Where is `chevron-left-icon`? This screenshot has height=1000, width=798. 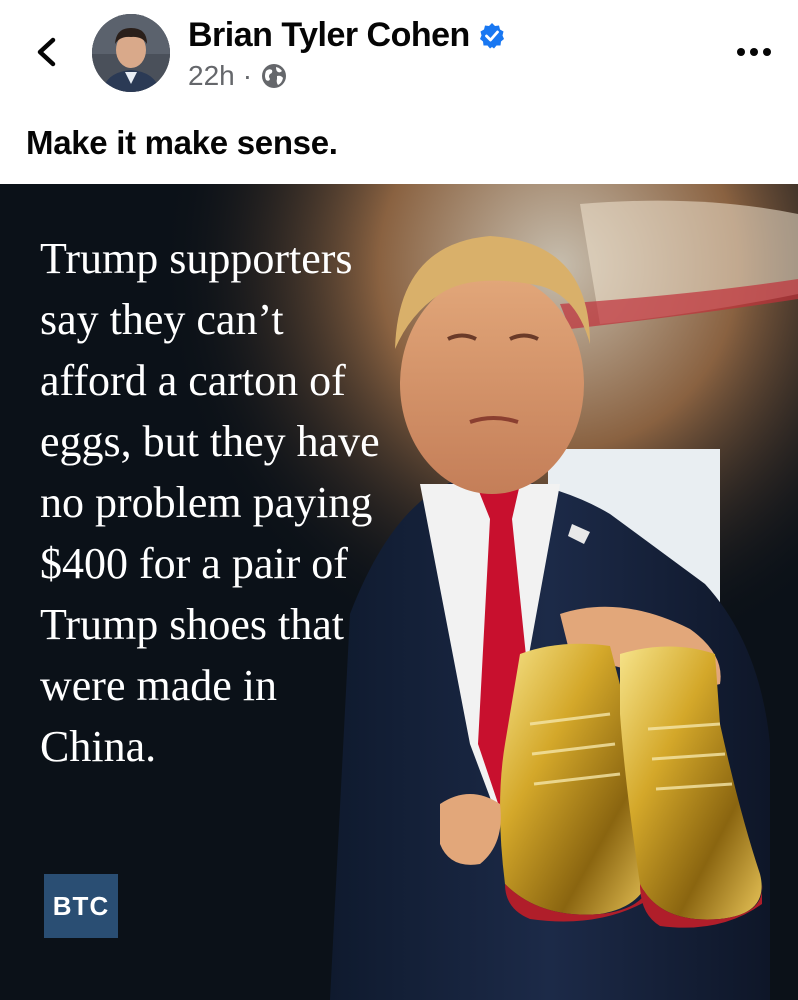 chevron-left-icon is located at coordinates (46, 52).